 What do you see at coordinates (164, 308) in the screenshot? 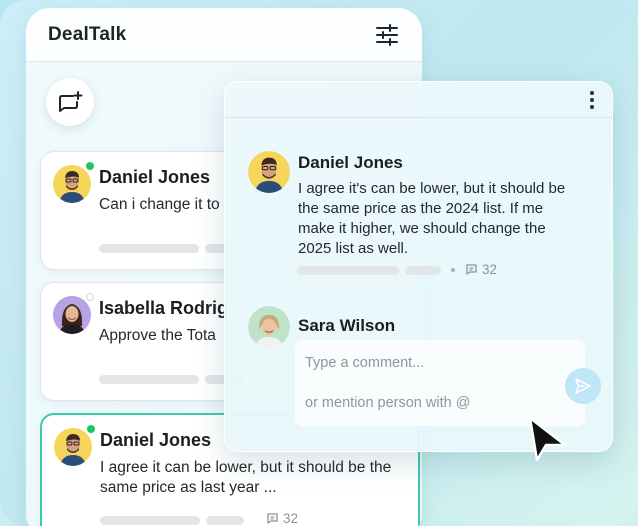
I see `conversation-name: Isabella Rodrig` at bounding box center [164, 308].